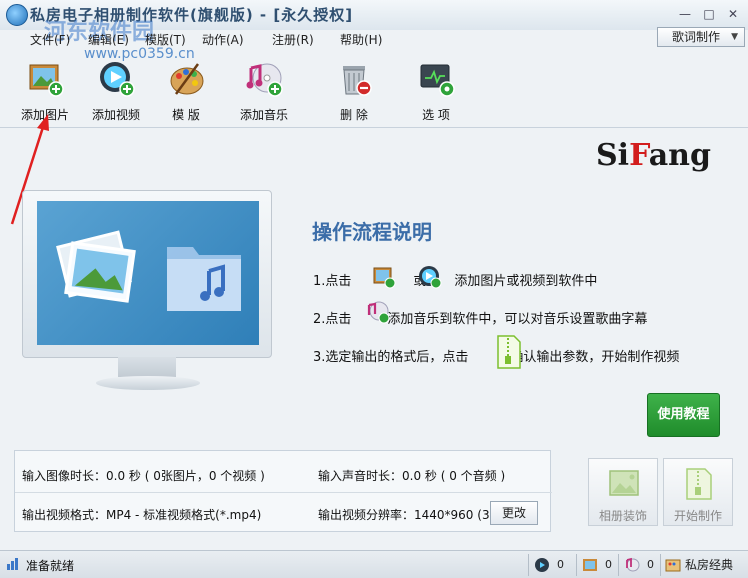 The width and height of the screenshot is (748, 578). Describe the element at coordinates (436, 115) in the screenshot. I see `options-label: 选 项` at that location.